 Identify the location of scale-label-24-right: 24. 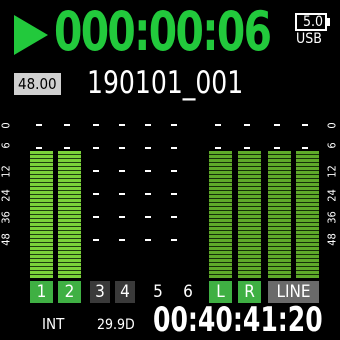
(332, 195).